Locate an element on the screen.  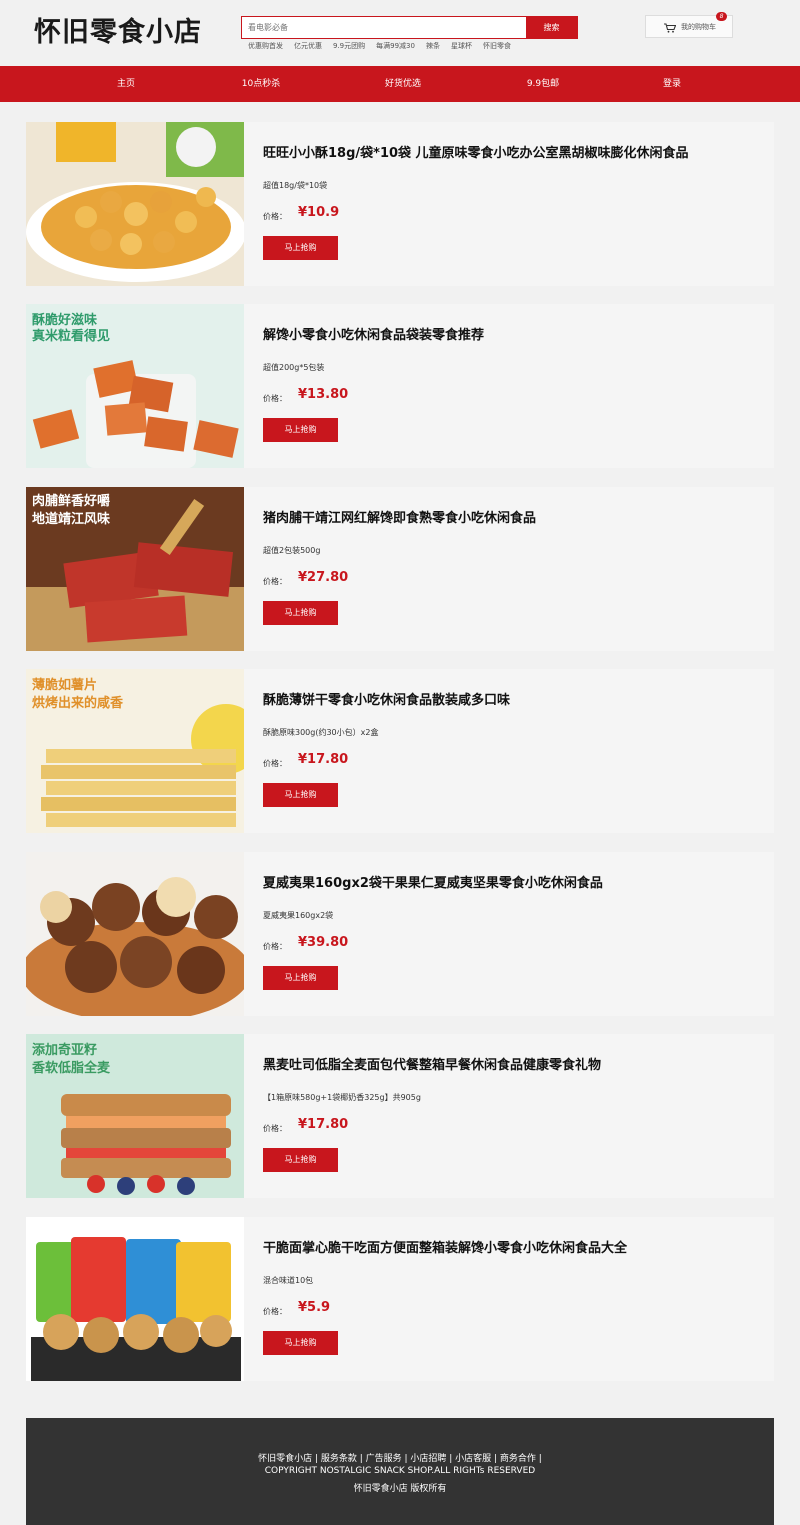
image-caption: 薄脆如薯片 is located at coordinates (64, 685).